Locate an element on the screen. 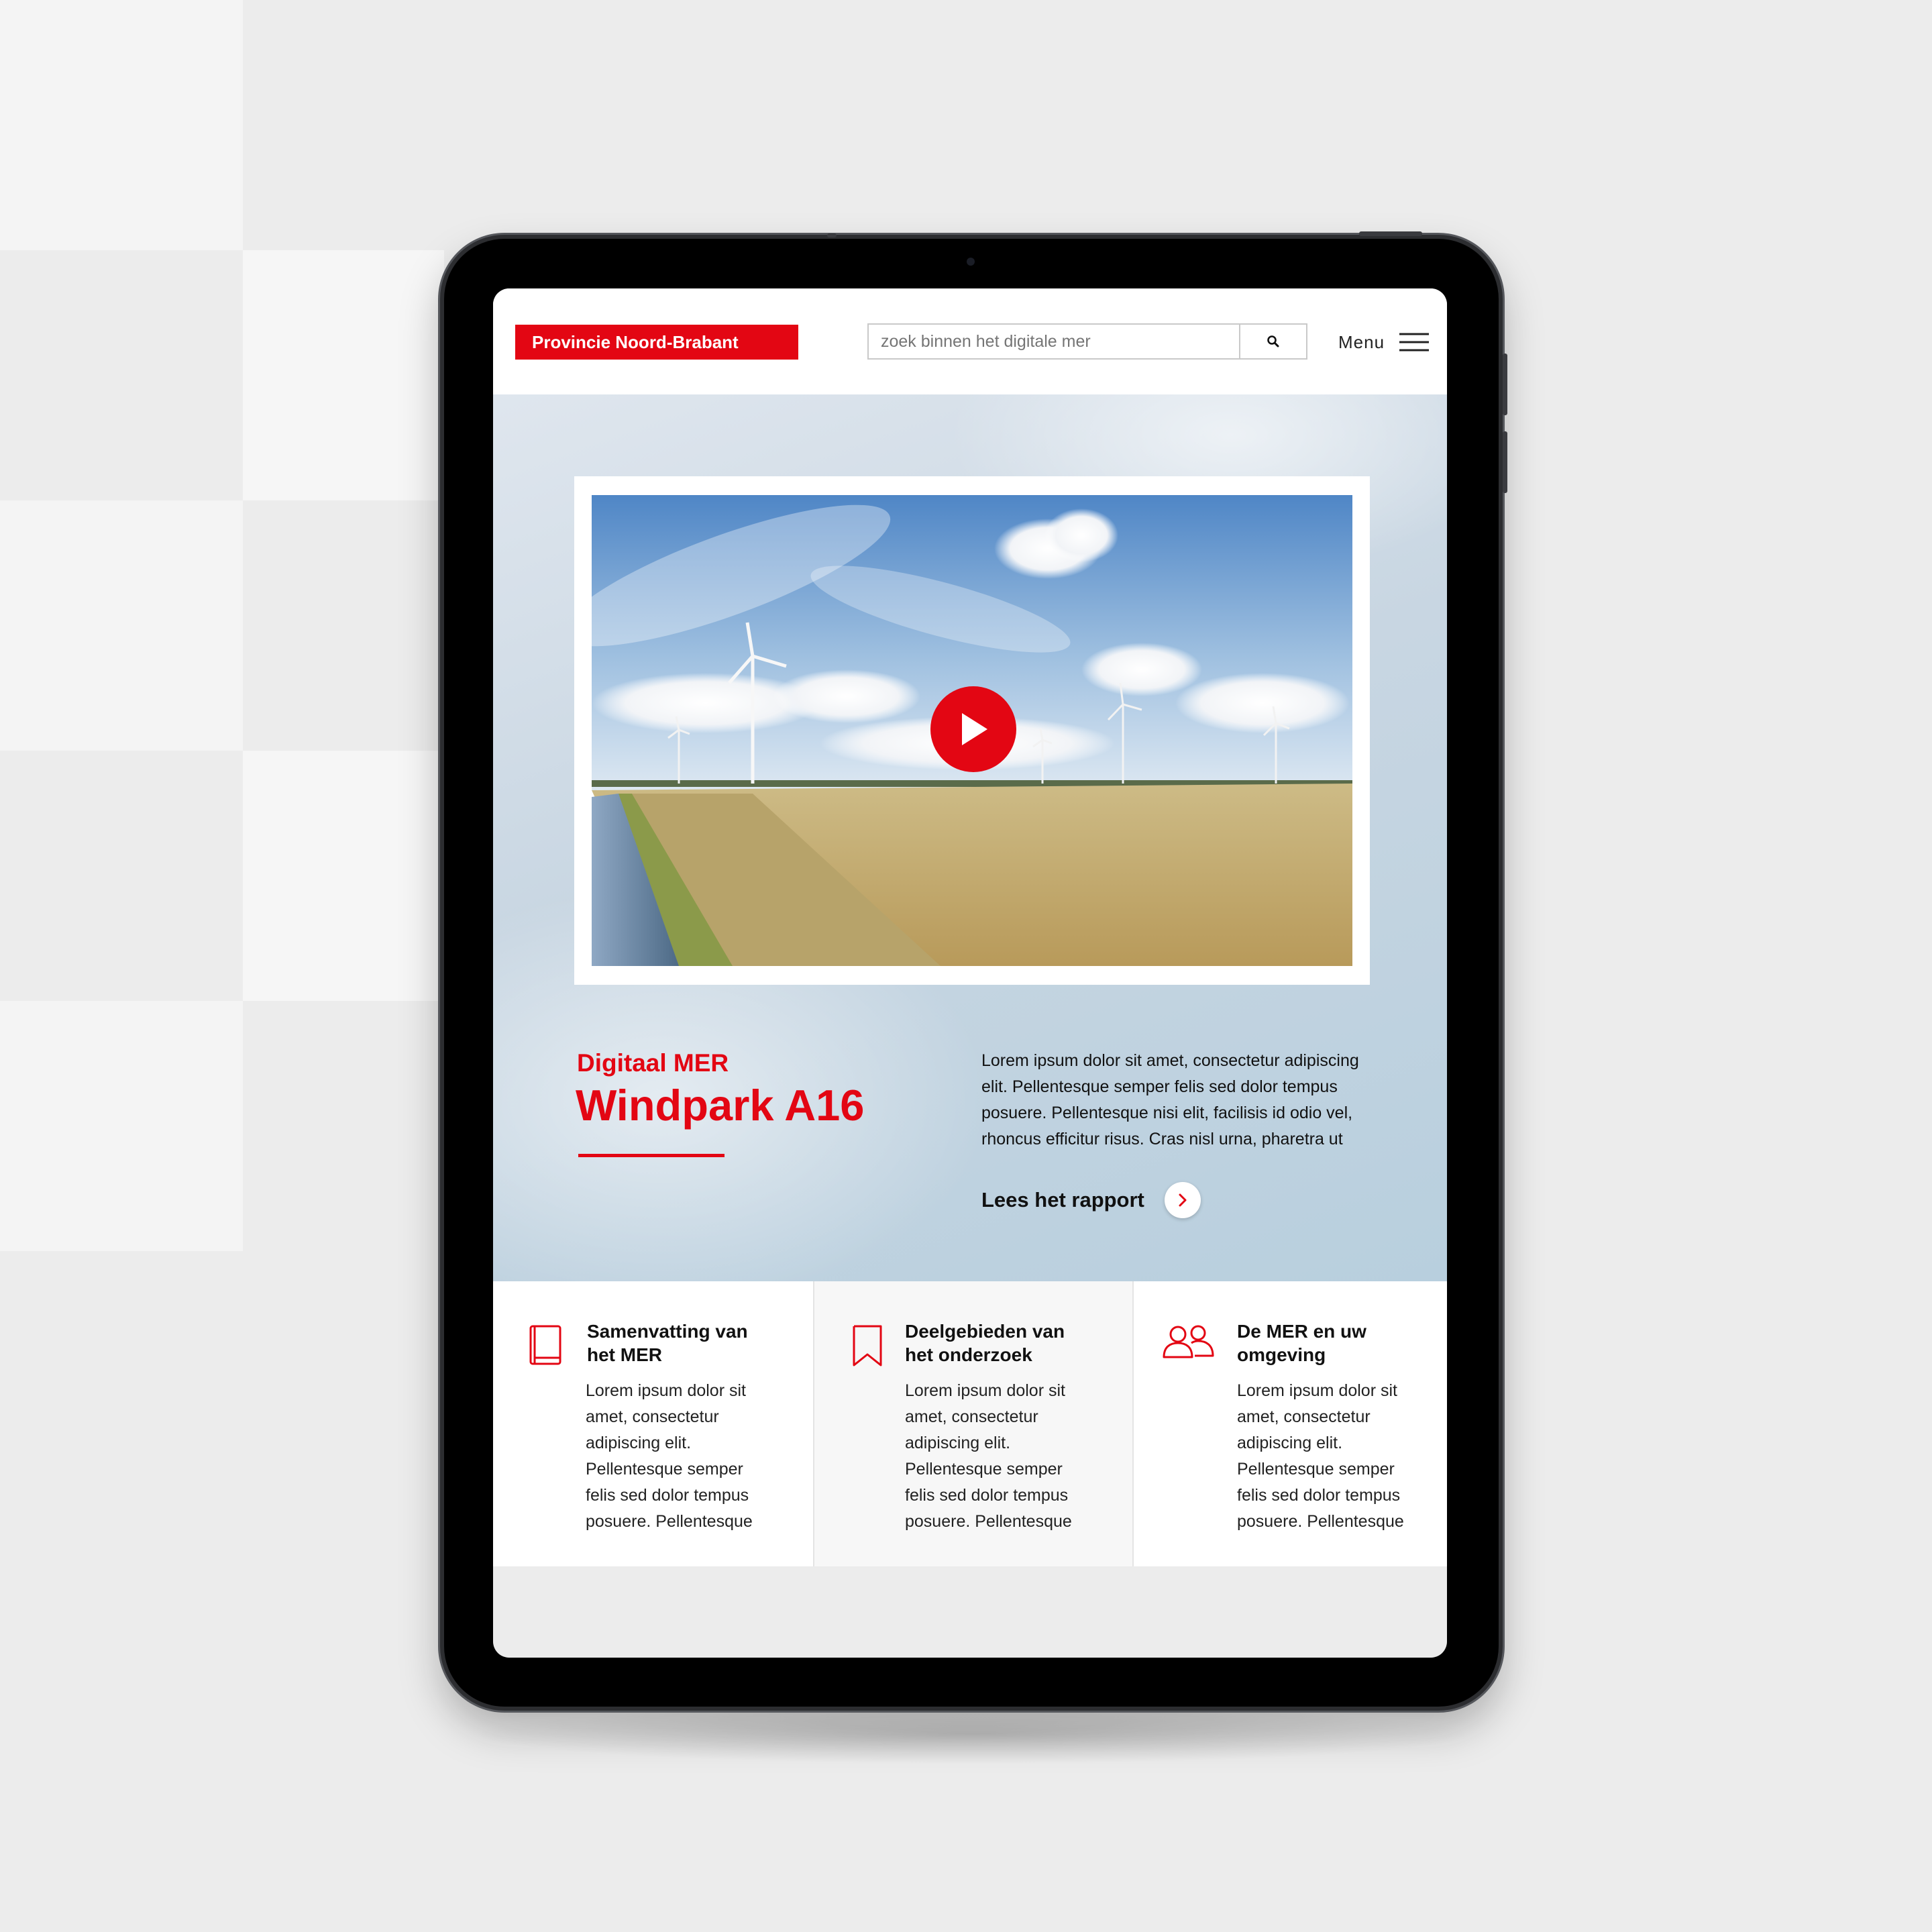 The width and height of the screenshot is (1932, 1932). play-button is located at coordinates (973, 729).